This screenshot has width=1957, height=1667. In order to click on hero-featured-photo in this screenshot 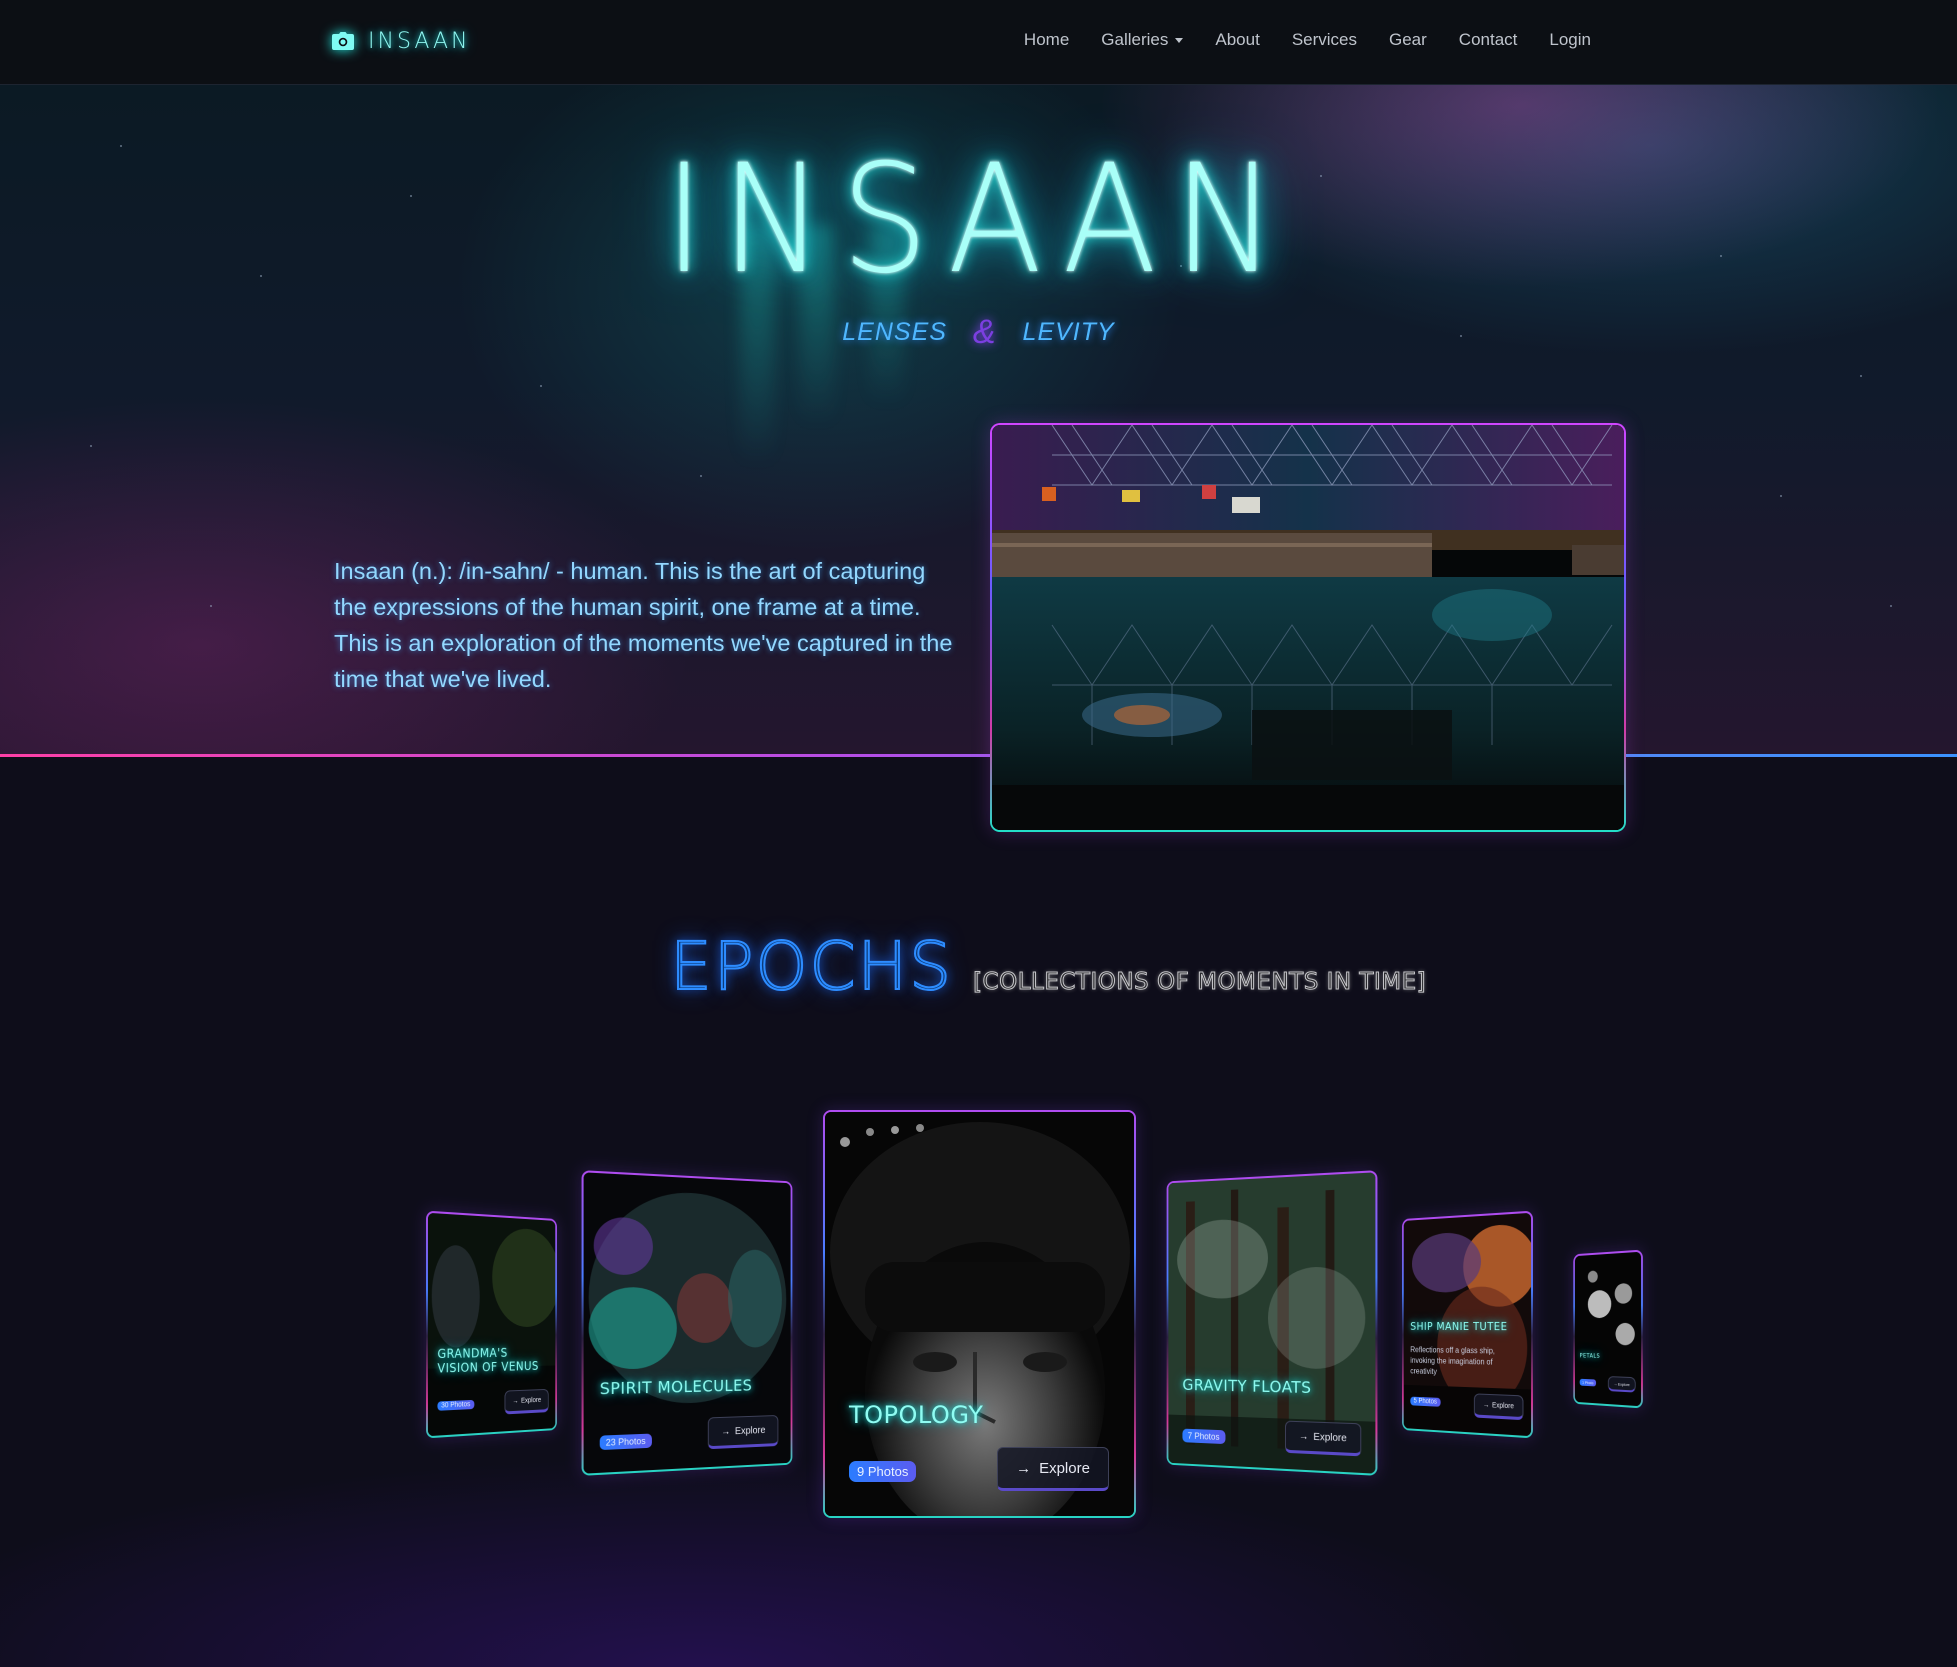, I will do `click(1308, 627)`.